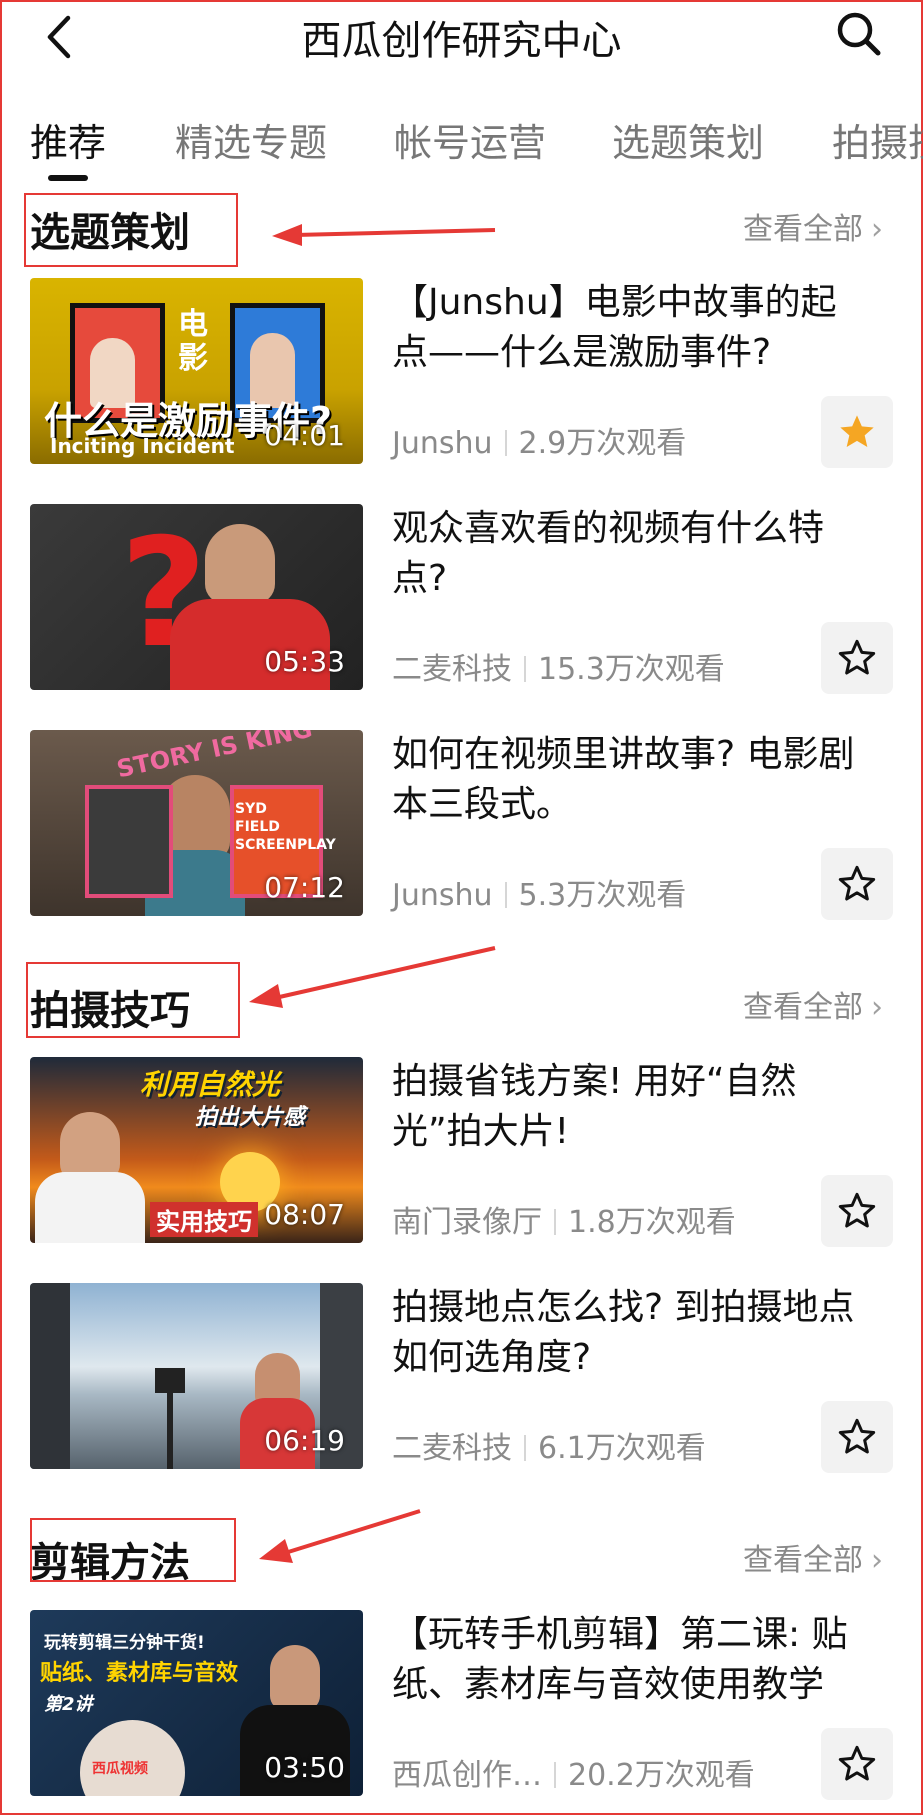 This screenshot has height=1815, width=923. I want to click on video-meta: 二麦科技 6.1万次观看, so click(549, 1445).